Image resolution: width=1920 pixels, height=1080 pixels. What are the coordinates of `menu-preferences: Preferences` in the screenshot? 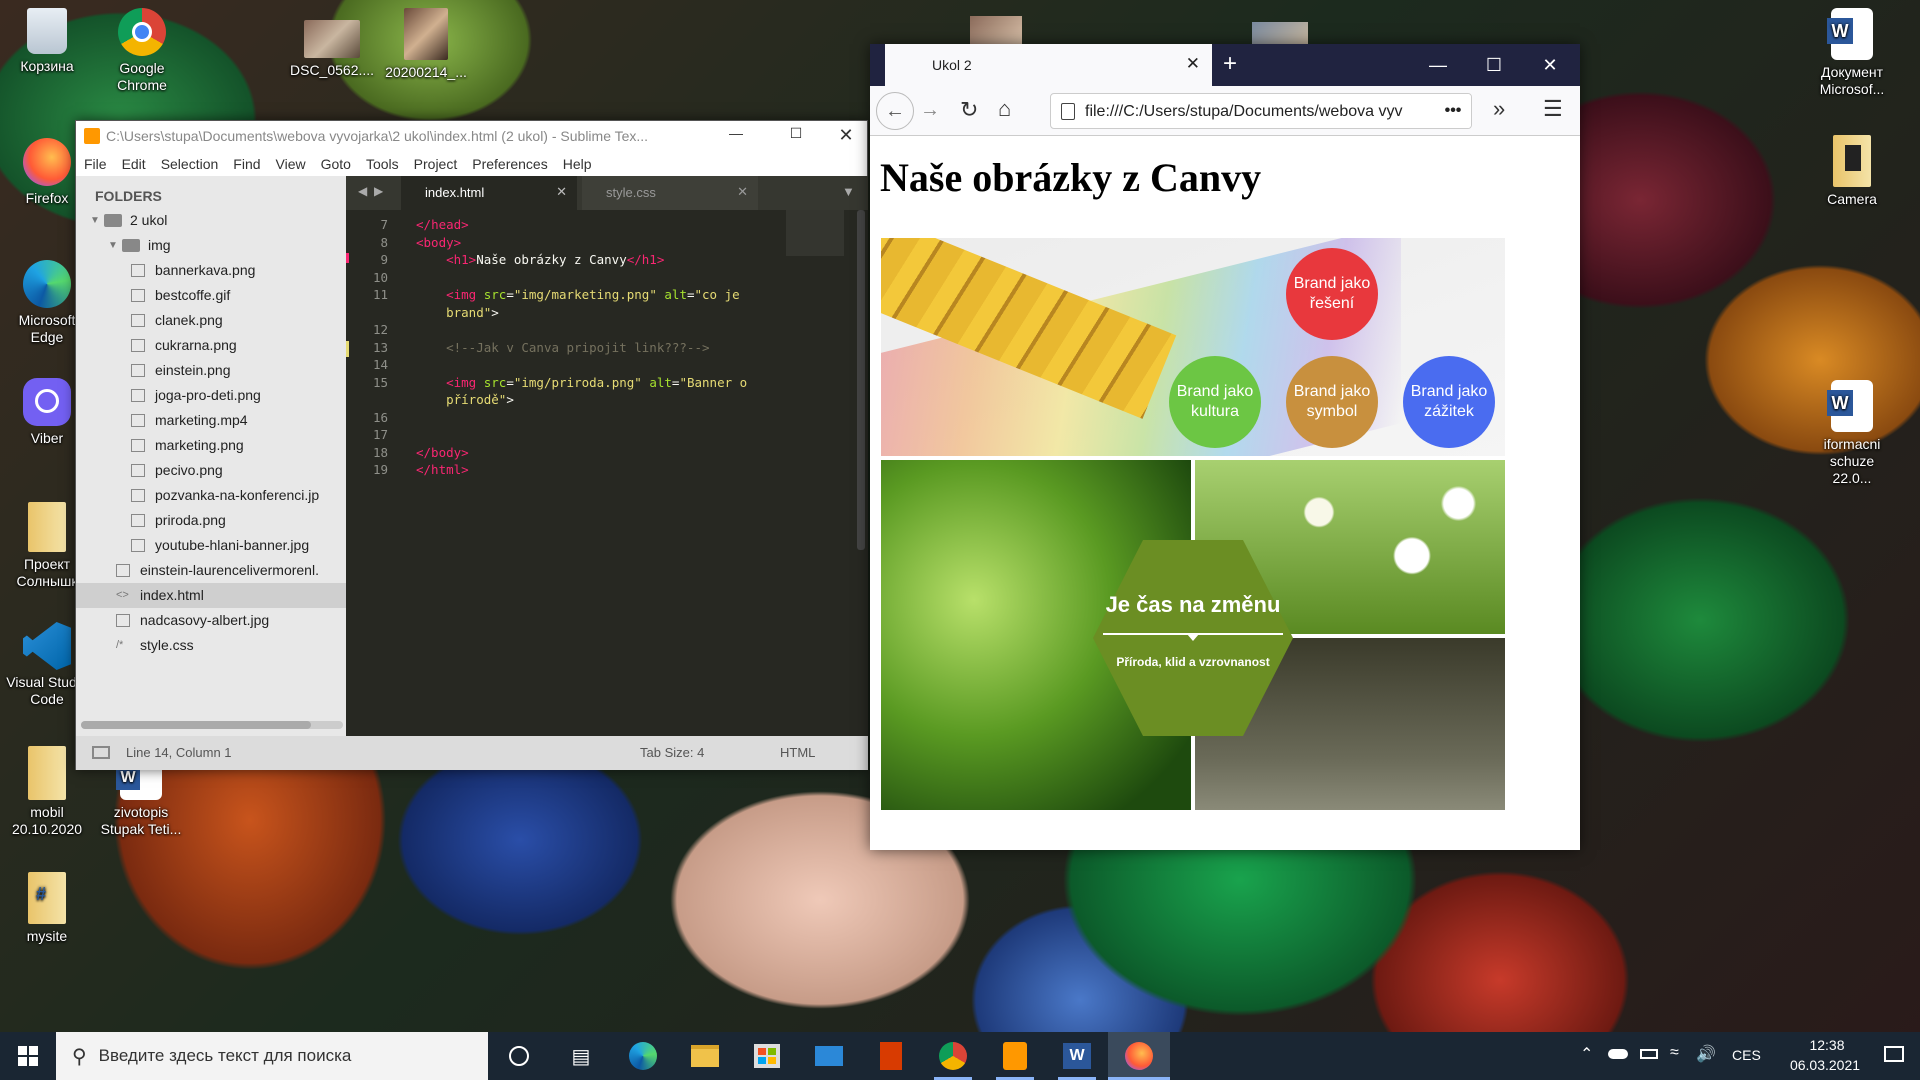 It's located at (509, 164).